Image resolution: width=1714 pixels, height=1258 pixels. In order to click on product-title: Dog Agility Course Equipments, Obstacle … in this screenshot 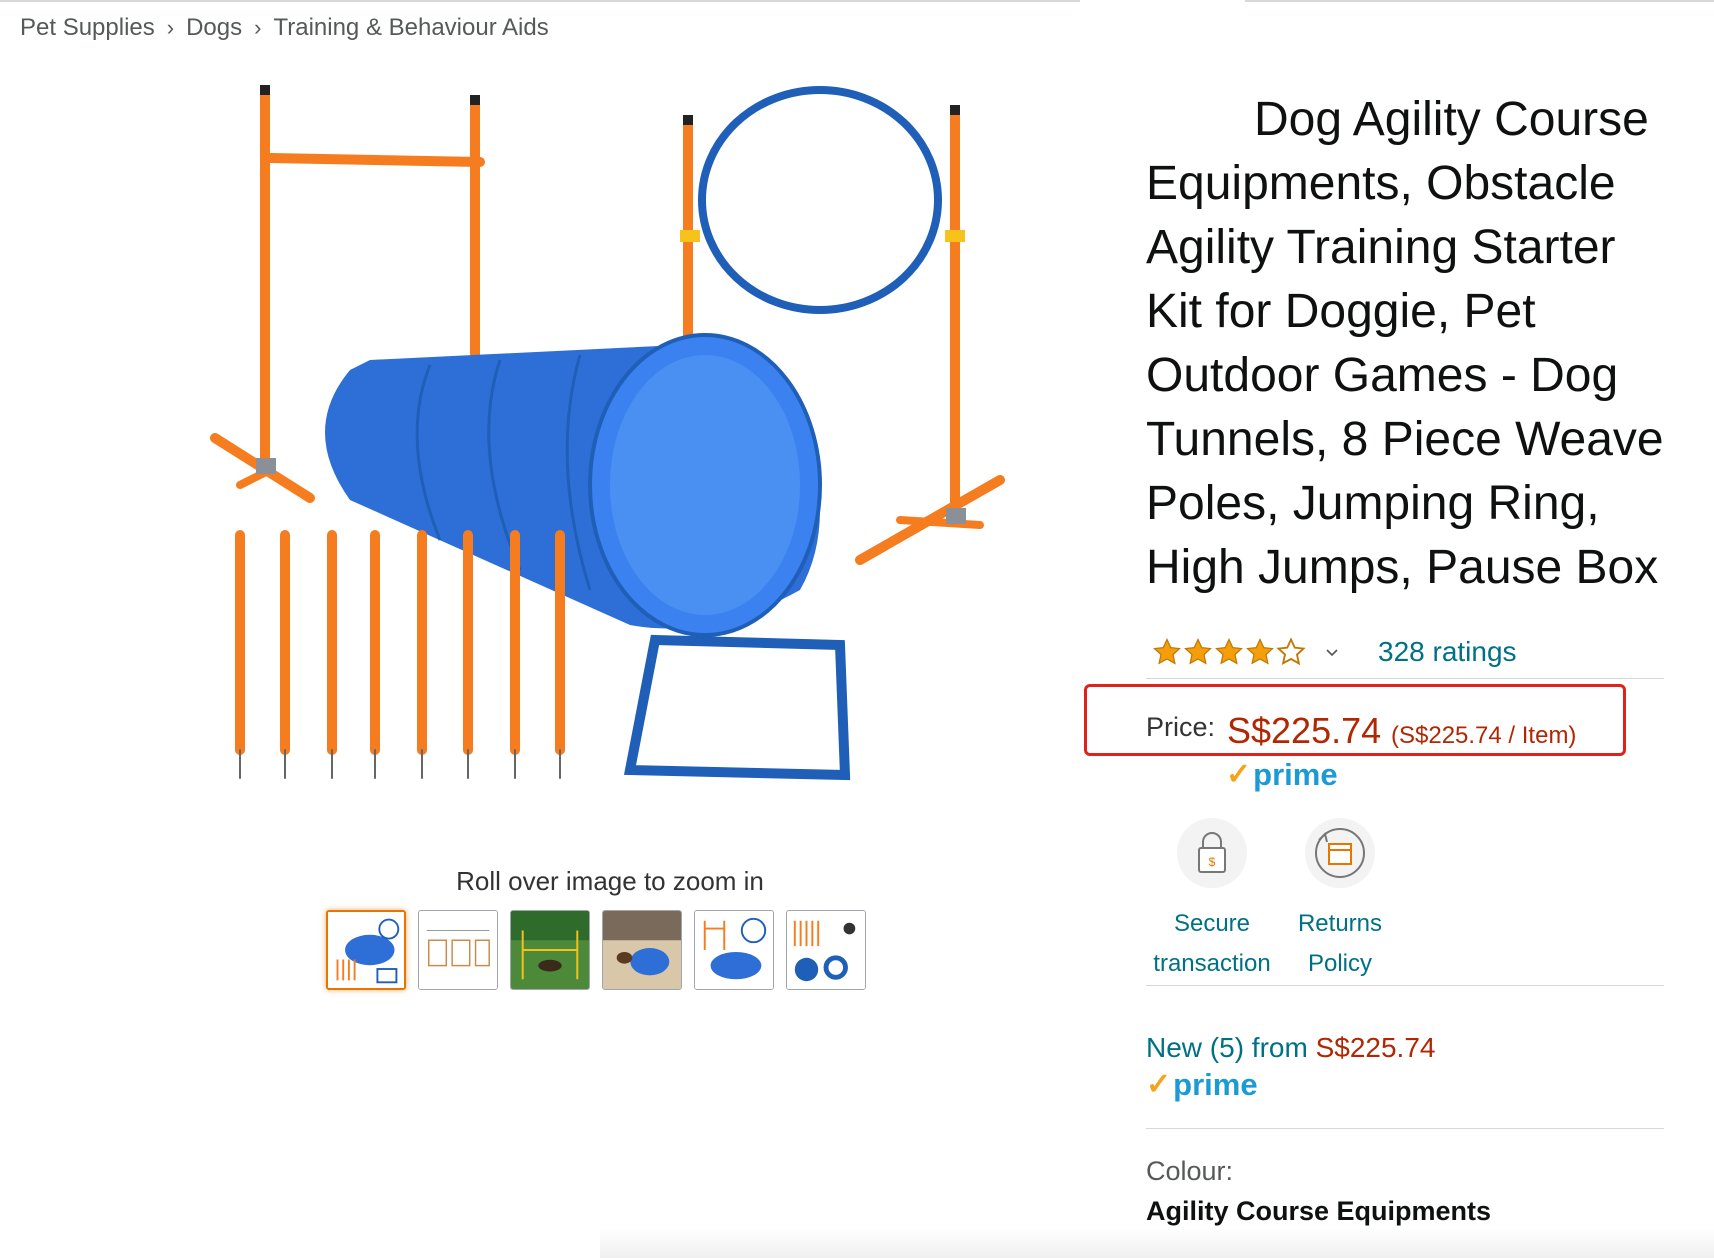, I will do `click(1405, 343)`.